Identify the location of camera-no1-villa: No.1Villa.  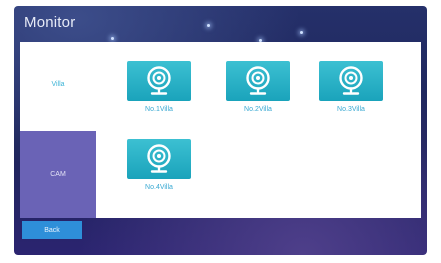
(159, 87).